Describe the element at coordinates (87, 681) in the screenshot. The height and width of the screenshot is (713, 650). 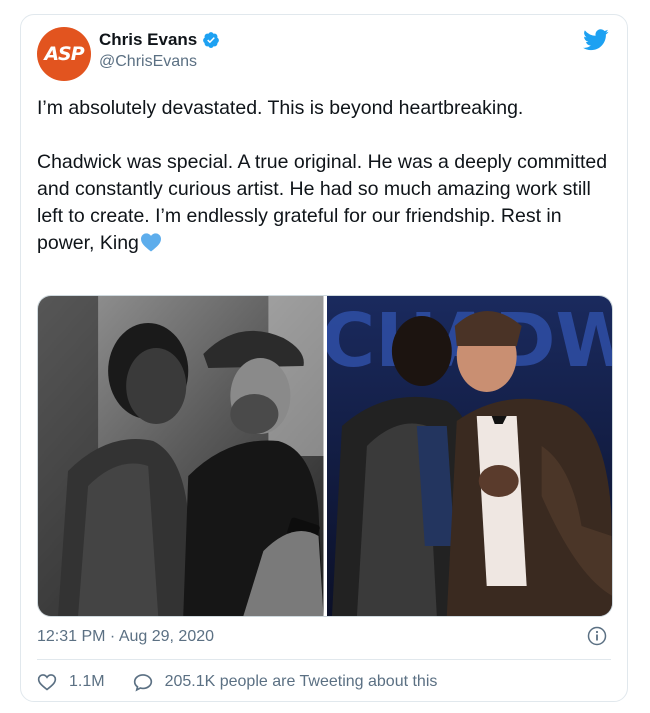
I see `like-count: 1.1M` at that location.